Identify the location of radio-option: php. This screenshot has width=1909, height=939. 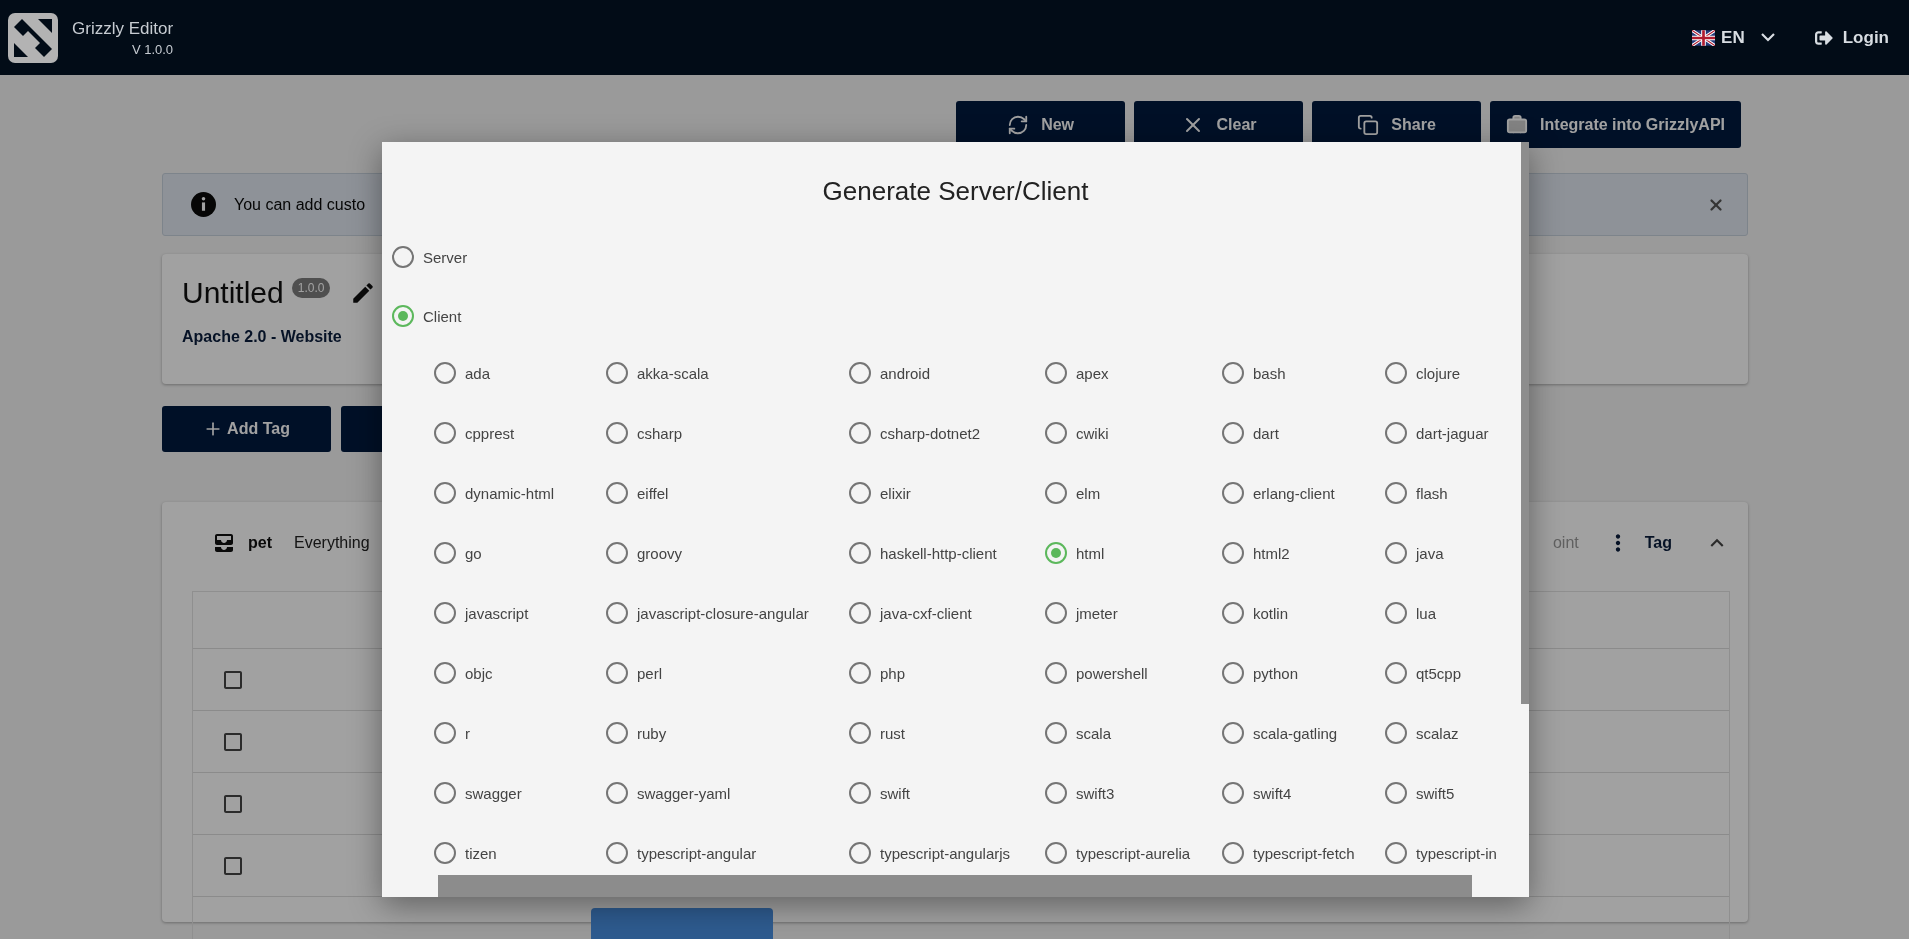
(941, 673).